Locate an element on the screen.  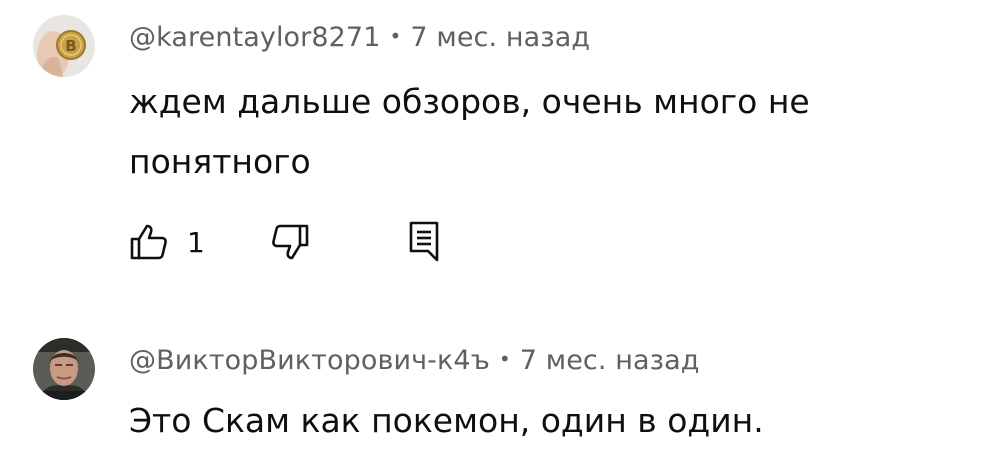
bitcoin-coin-avatar-icon: B is located at coordinates (64, 46).